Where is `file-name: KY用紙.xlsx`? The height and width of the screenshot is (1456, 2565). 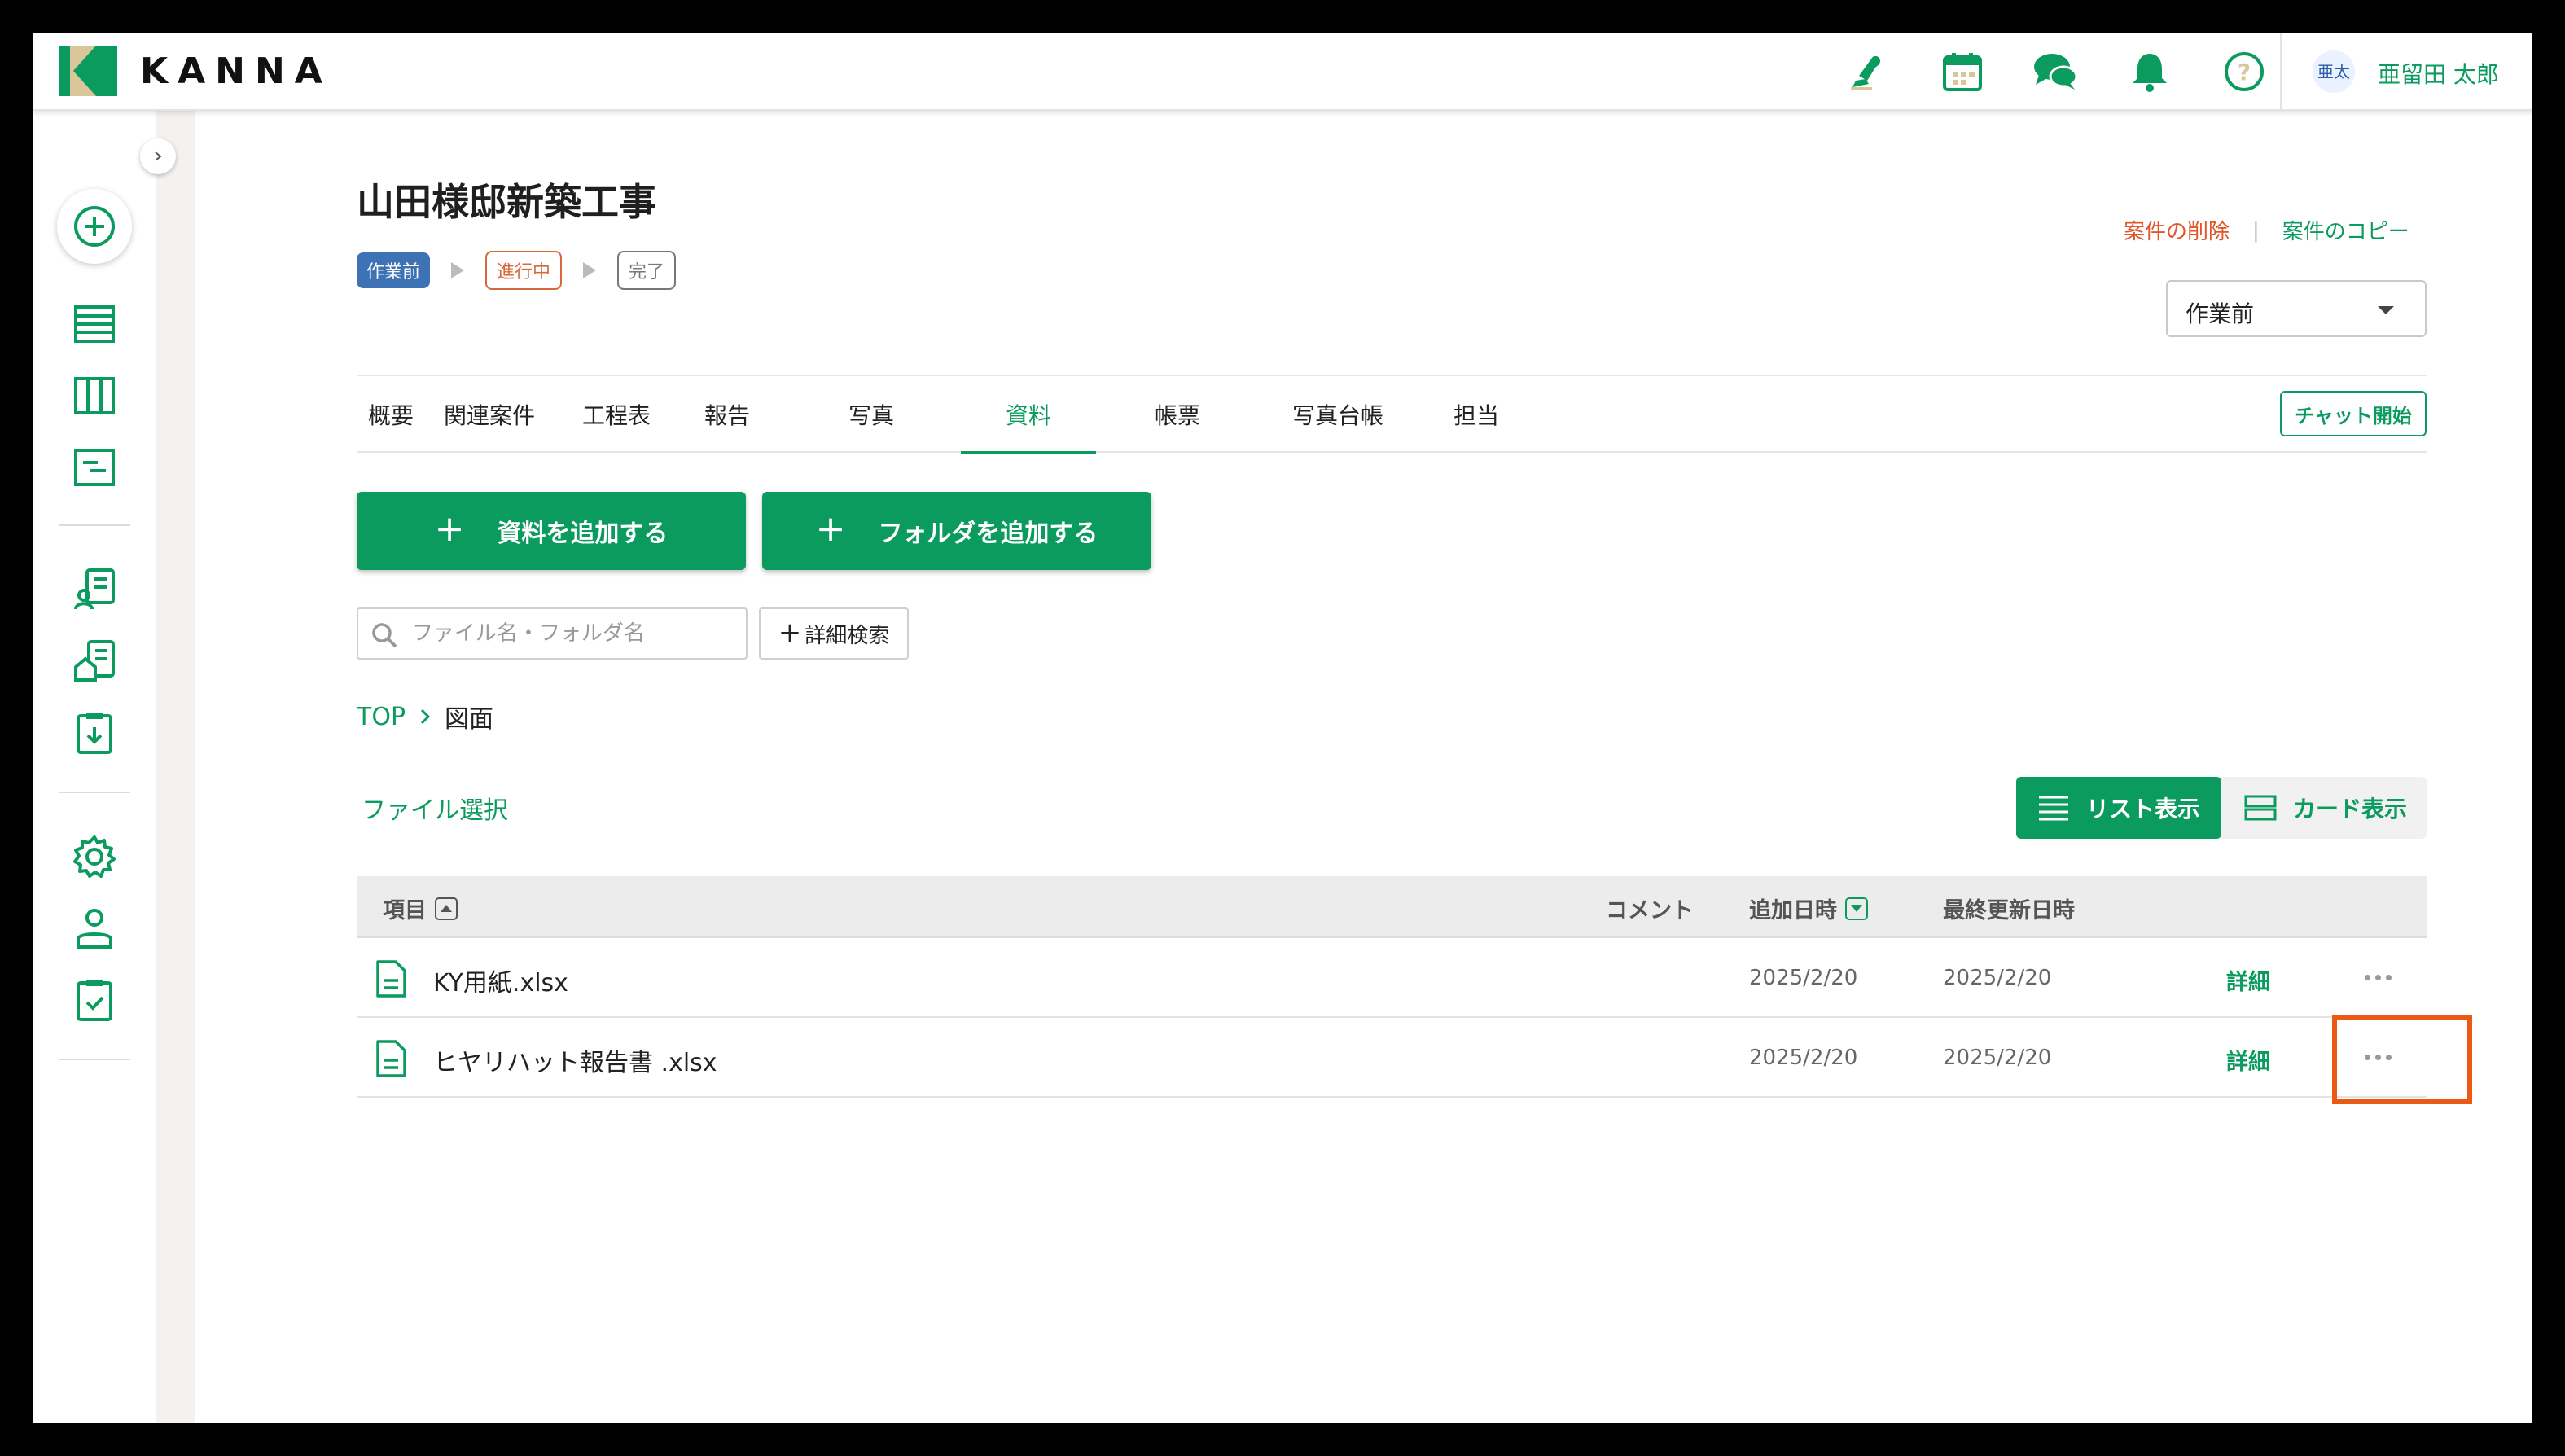
file-name: KY用紙.xlsx is located at coordinates (500, 980).